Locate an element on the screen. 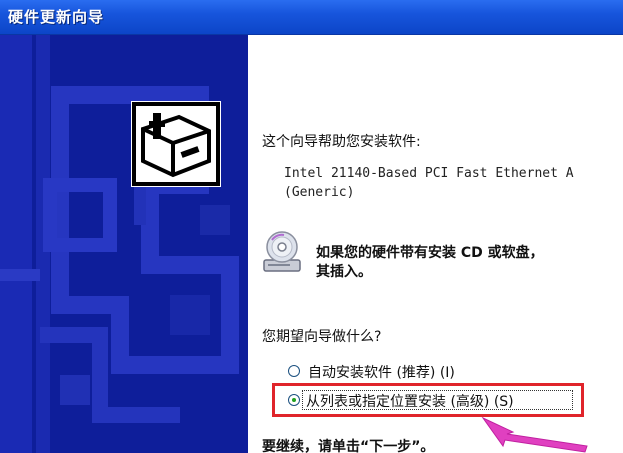 The image size is (623, 453). cd-instruction-line2: 其插入。 is located at coordinates (344, 272).